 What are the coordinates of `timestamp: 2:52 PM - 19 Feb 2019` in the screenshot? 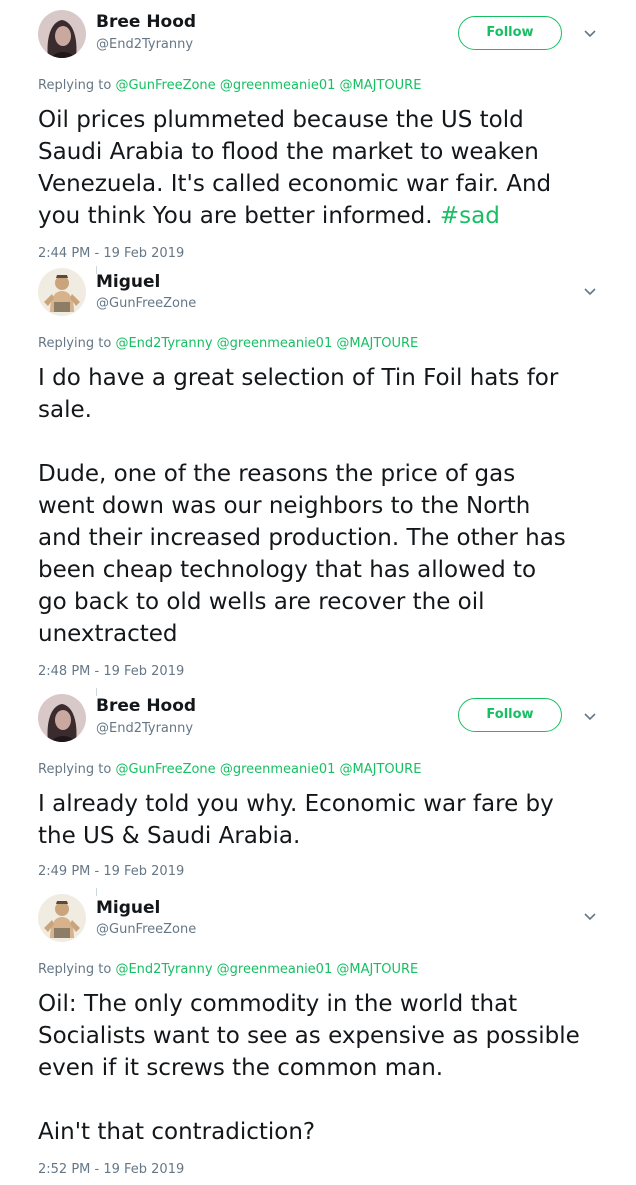 It's located at (111, 1169).